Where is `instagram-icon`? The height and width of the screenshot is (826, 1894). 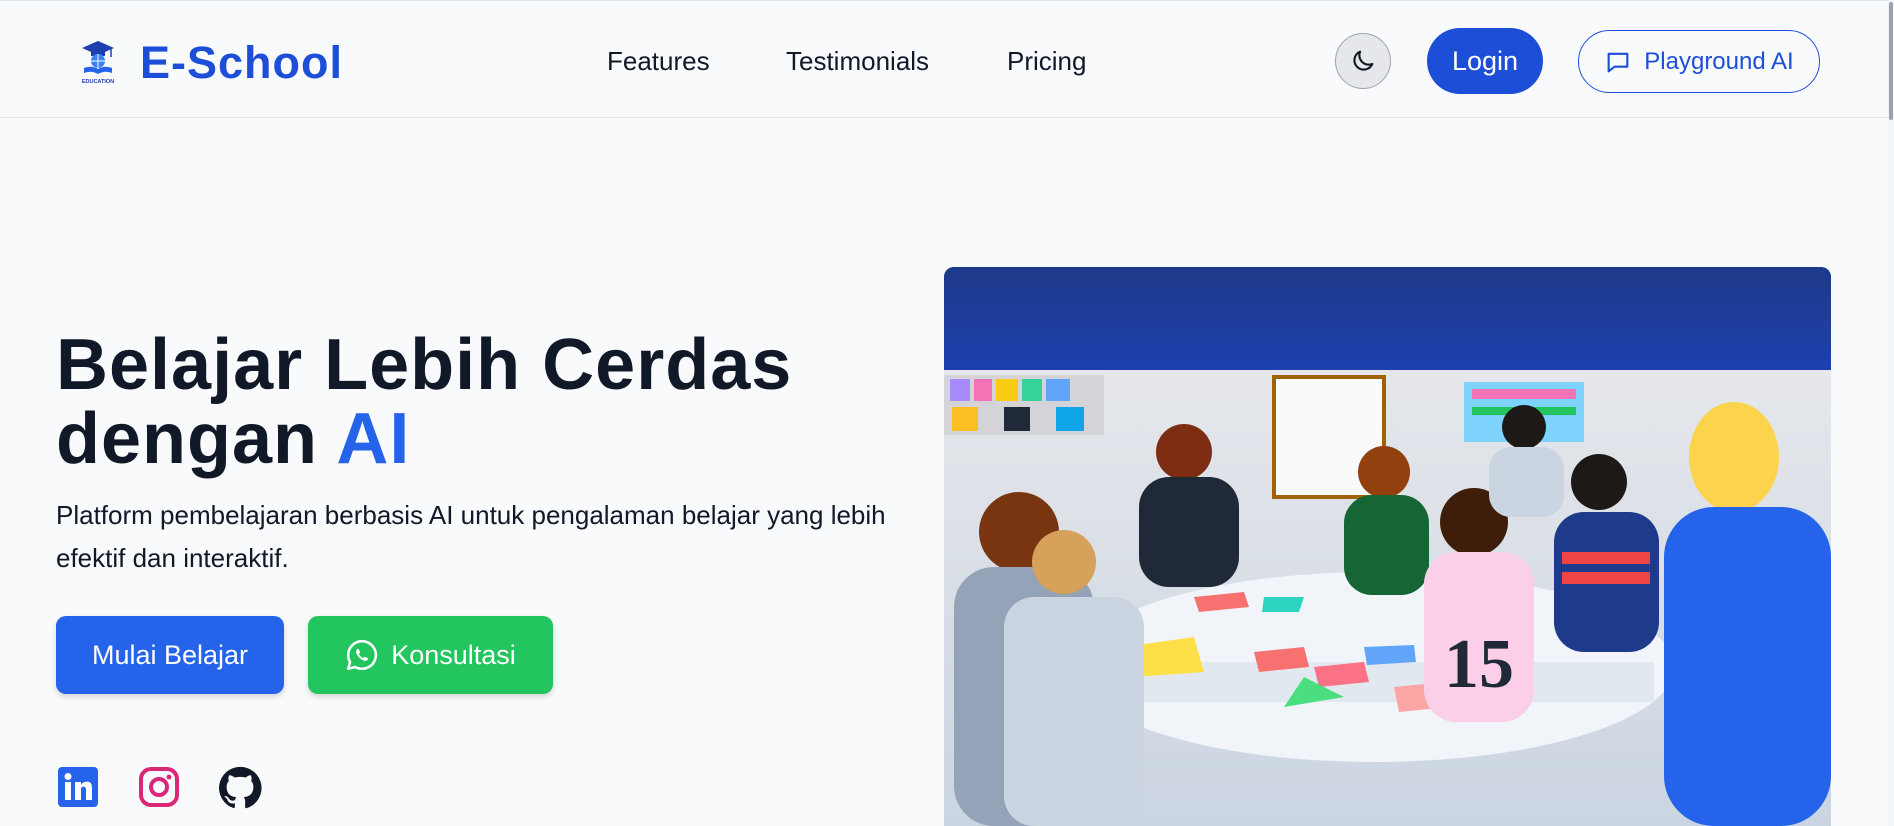 instagram-icon is located at coordinates (159, 787).